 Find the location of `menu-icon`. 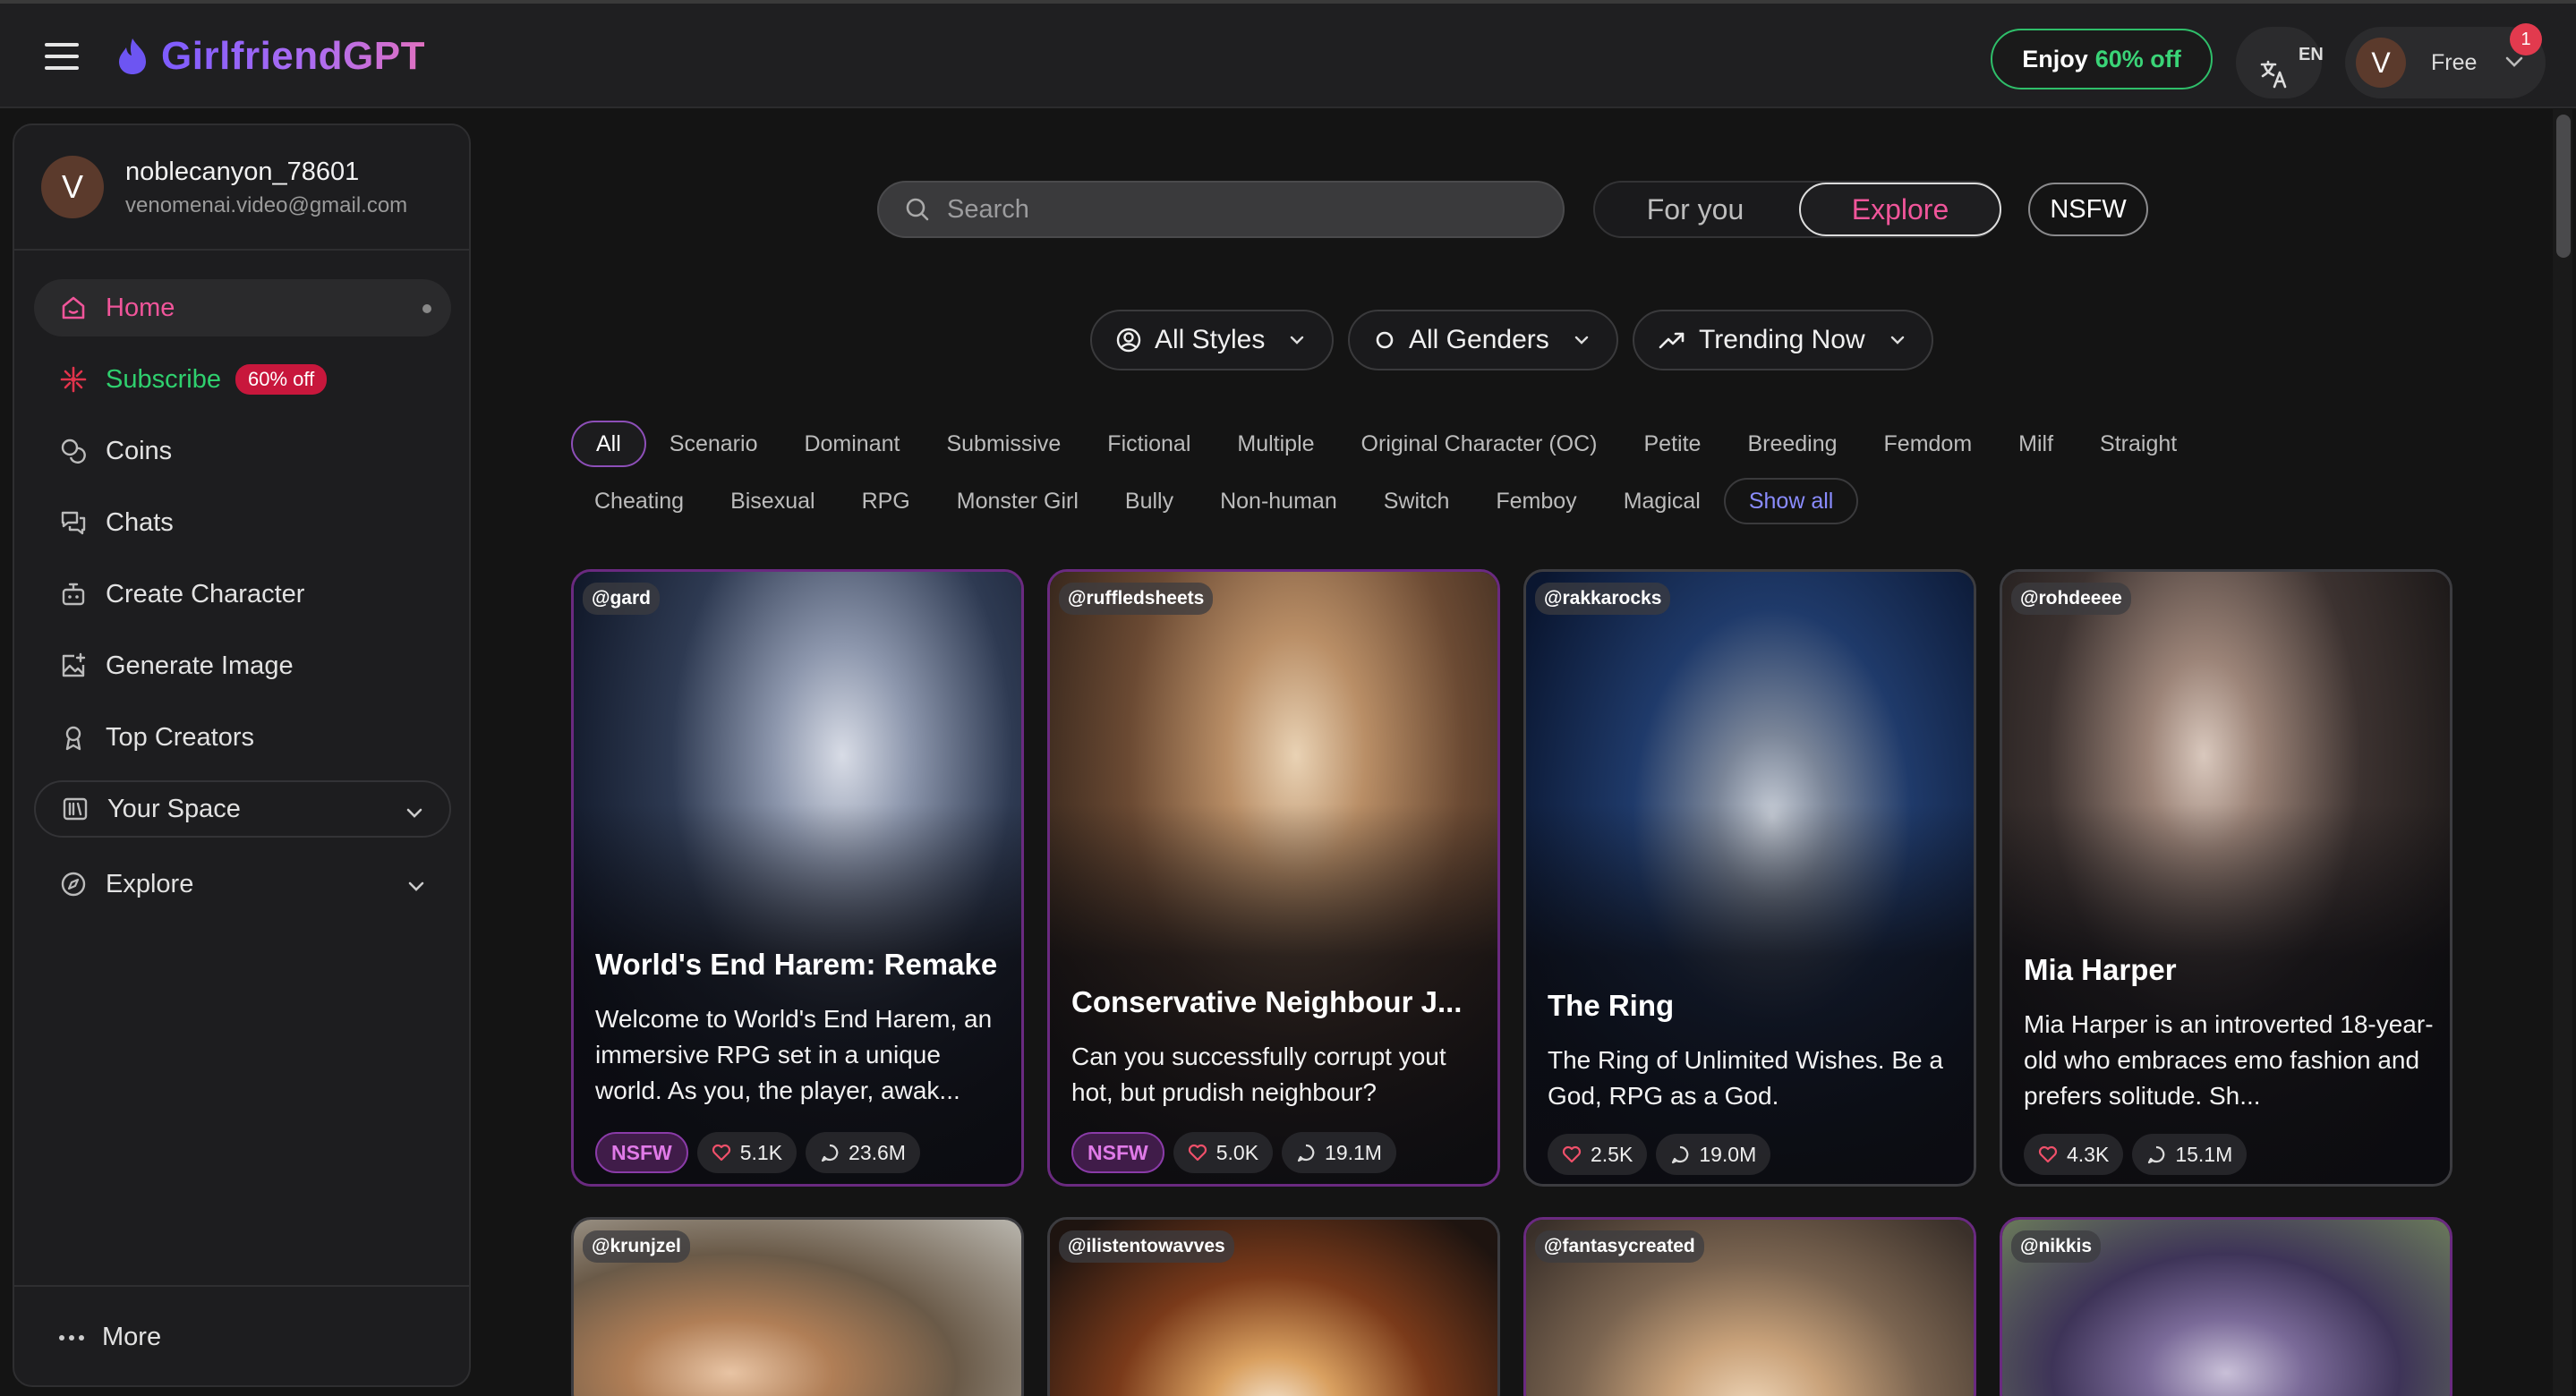

menu-icon is located at coordinates (62, 58).